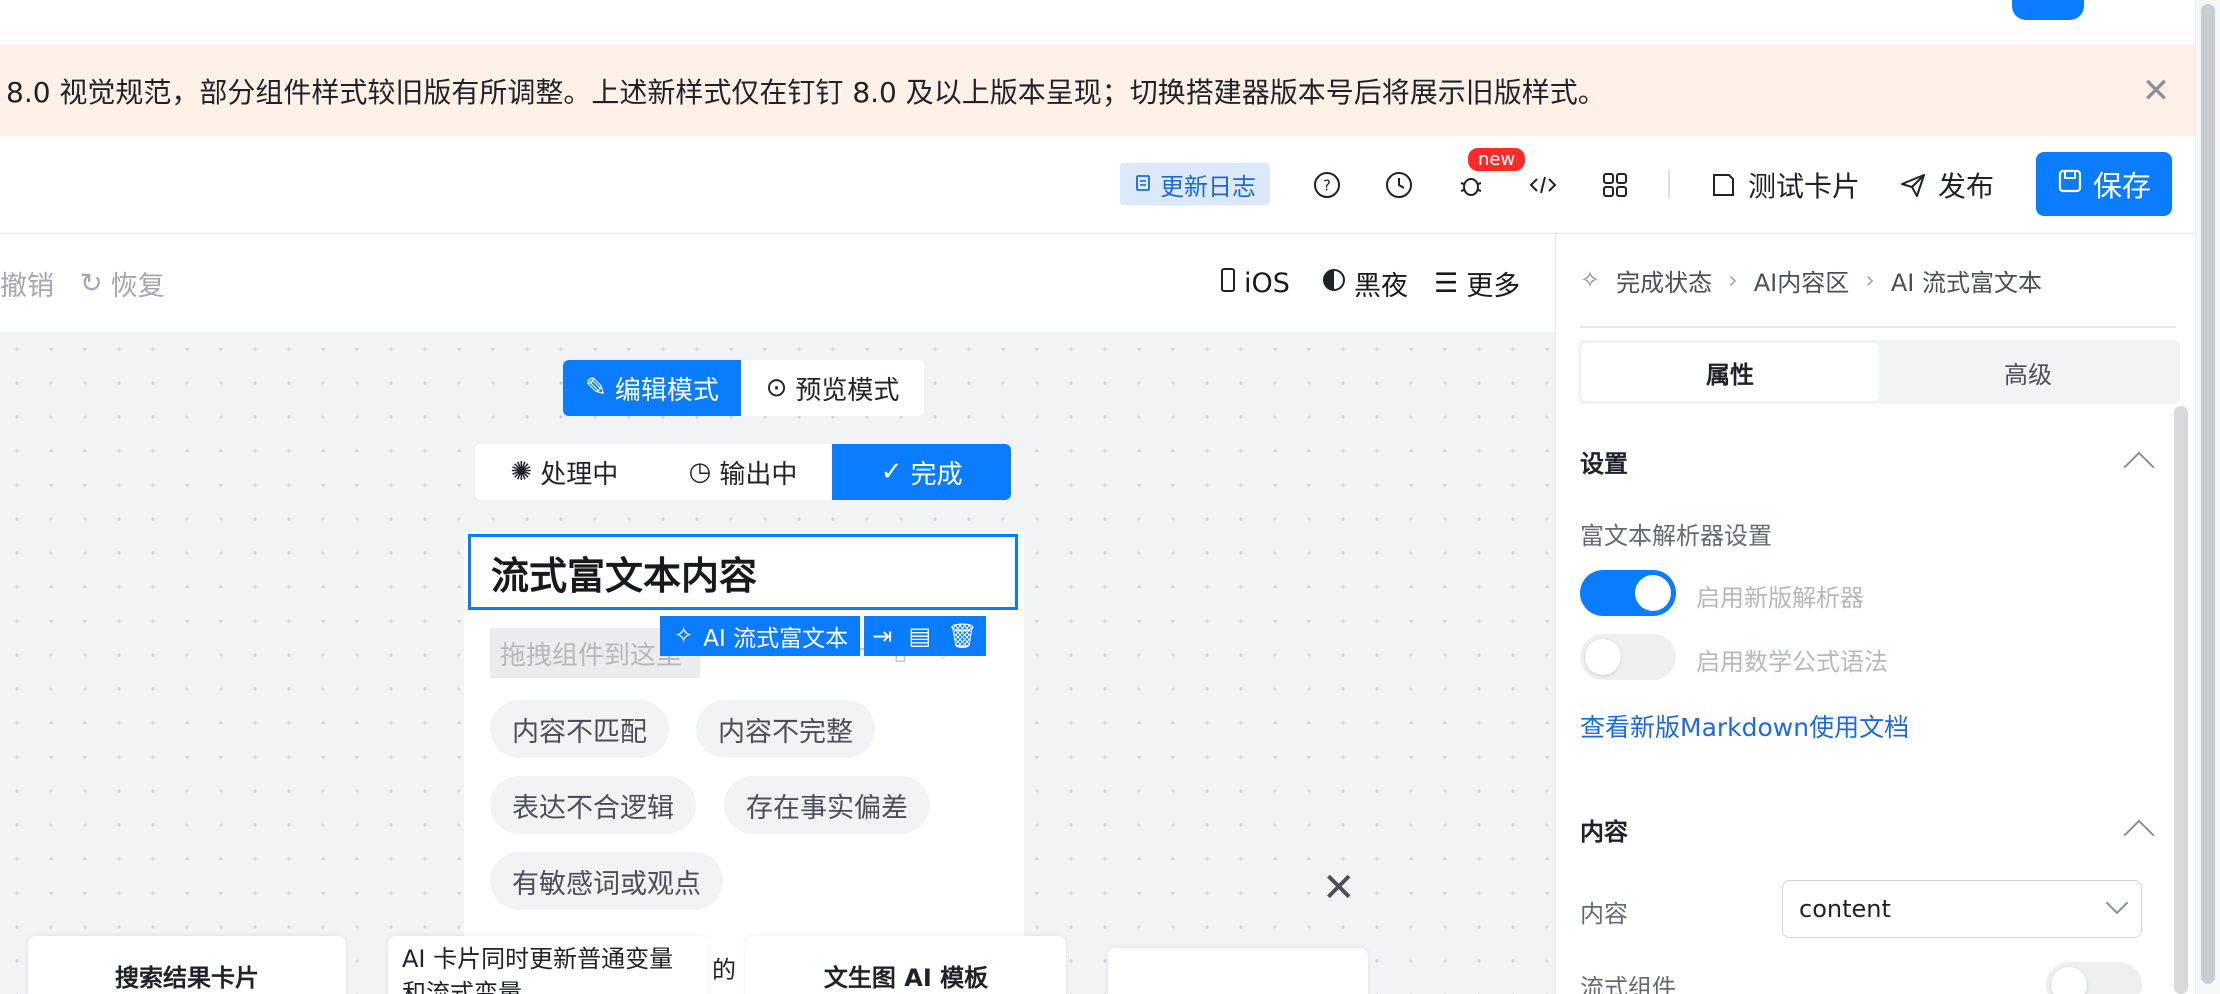 The height and width of the screenshot is (994, 2220). I want to click on card-icon, so click(1723, 185).